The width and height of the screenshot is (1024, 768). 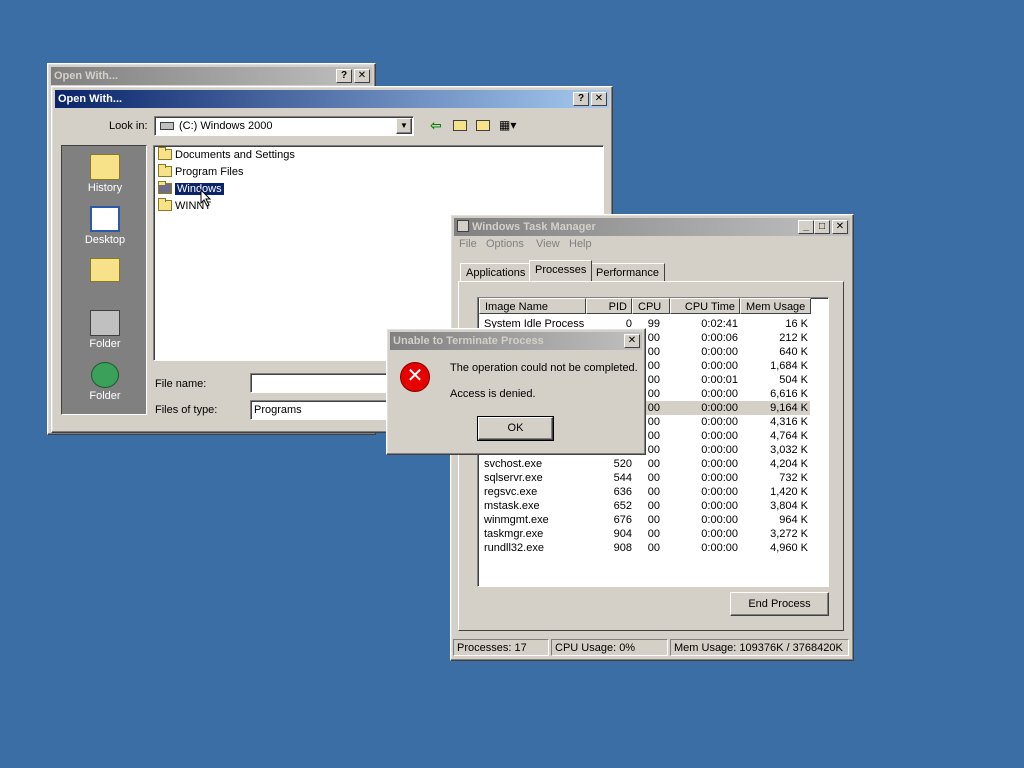 I want to click on table-cell: 520, so click(x=622, y=464).